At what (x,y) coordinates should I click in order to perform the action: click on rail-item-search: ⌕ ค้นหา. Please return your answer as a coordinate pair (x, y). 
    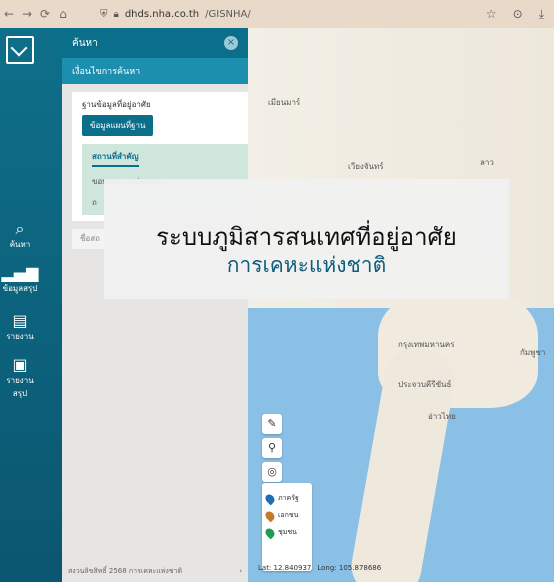
    Looking at the image, I should click on (20, 235).